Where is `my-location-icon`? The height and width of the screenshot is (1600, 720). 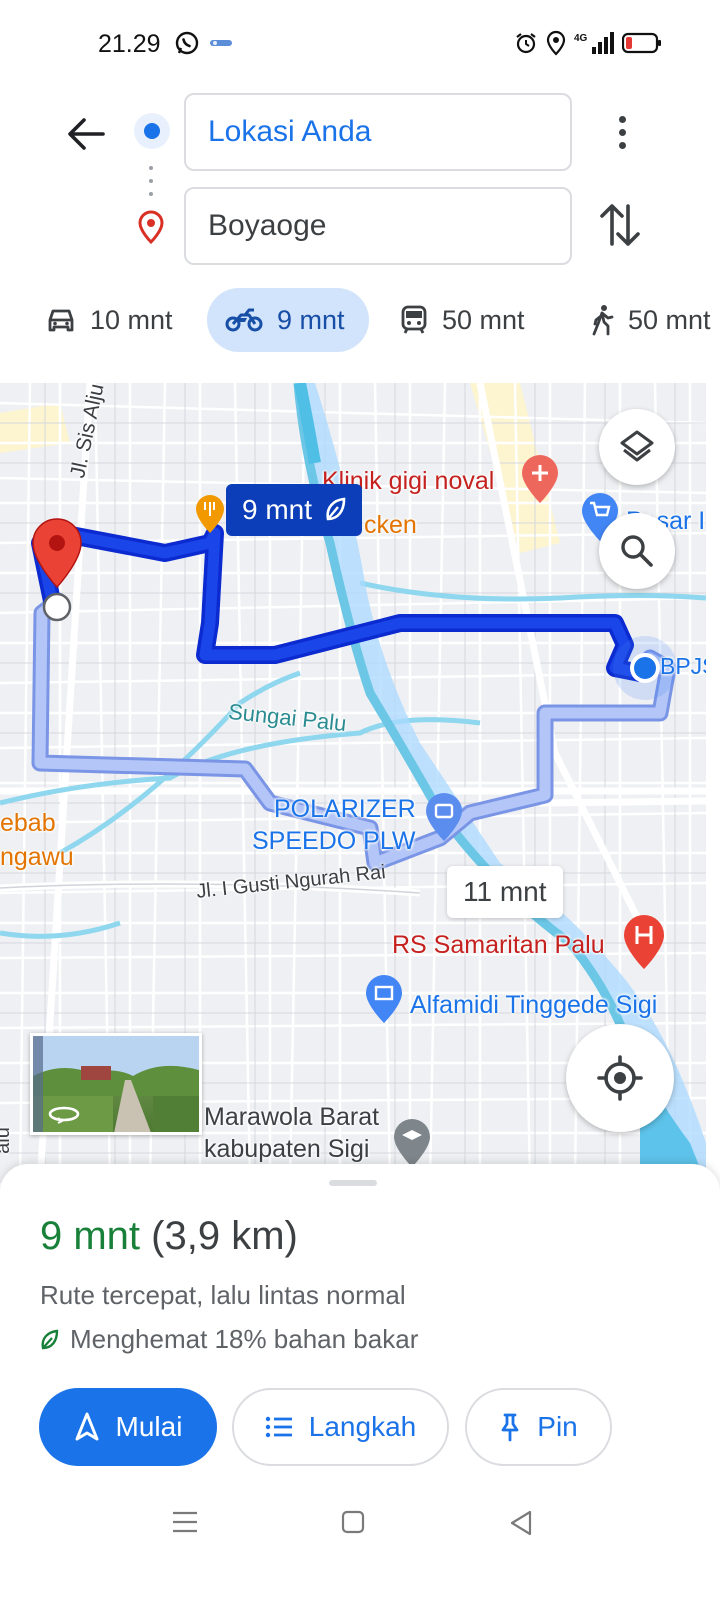
my-location-icon is located at coordinates (620, 1078).